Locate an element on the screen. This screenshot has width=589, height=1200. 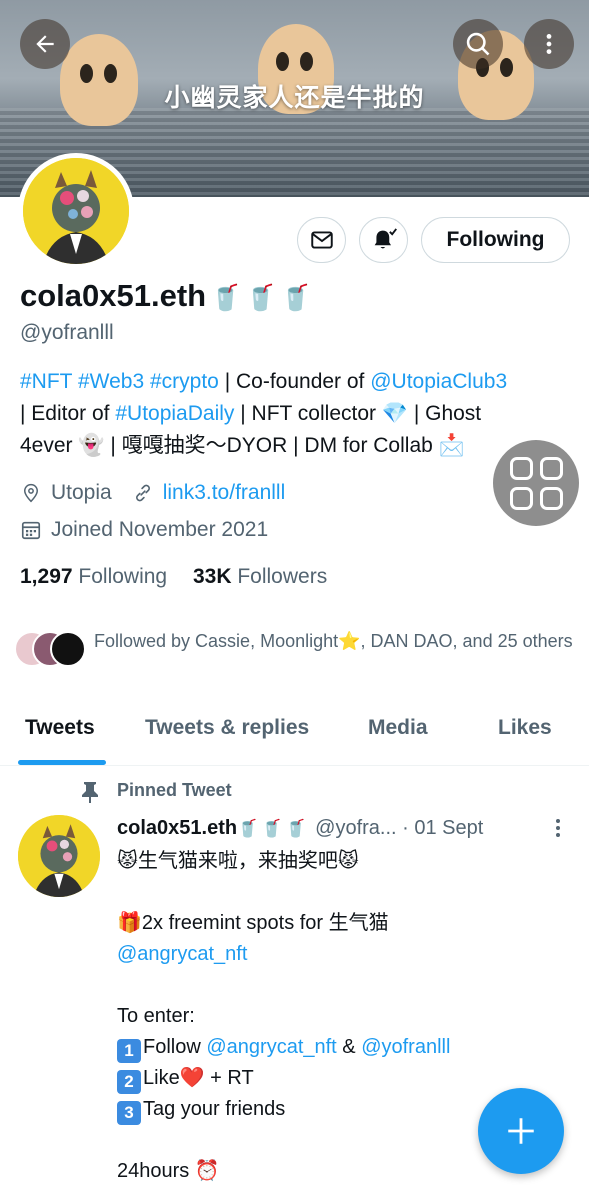
mail-icon is located at coordinates (321, 240).